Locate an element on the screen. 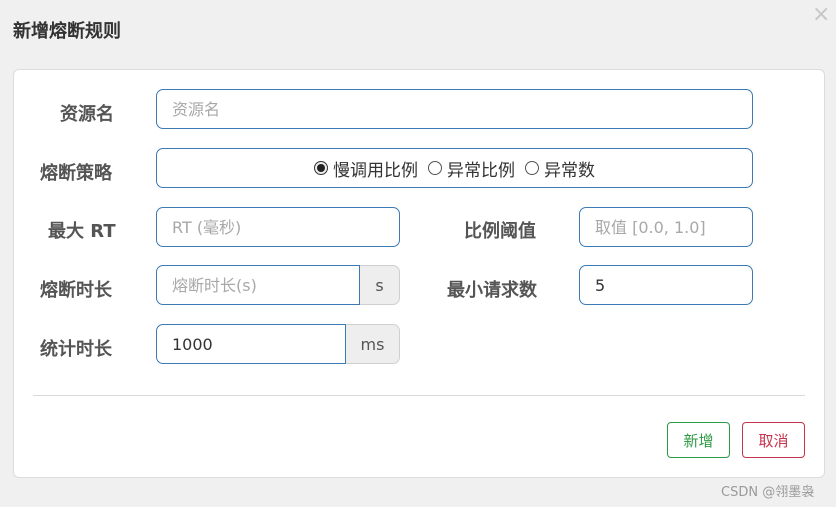 This screenshot has width=836, height=507. modal-title: 新增熔断规则 is located at coordinates (67, 31).